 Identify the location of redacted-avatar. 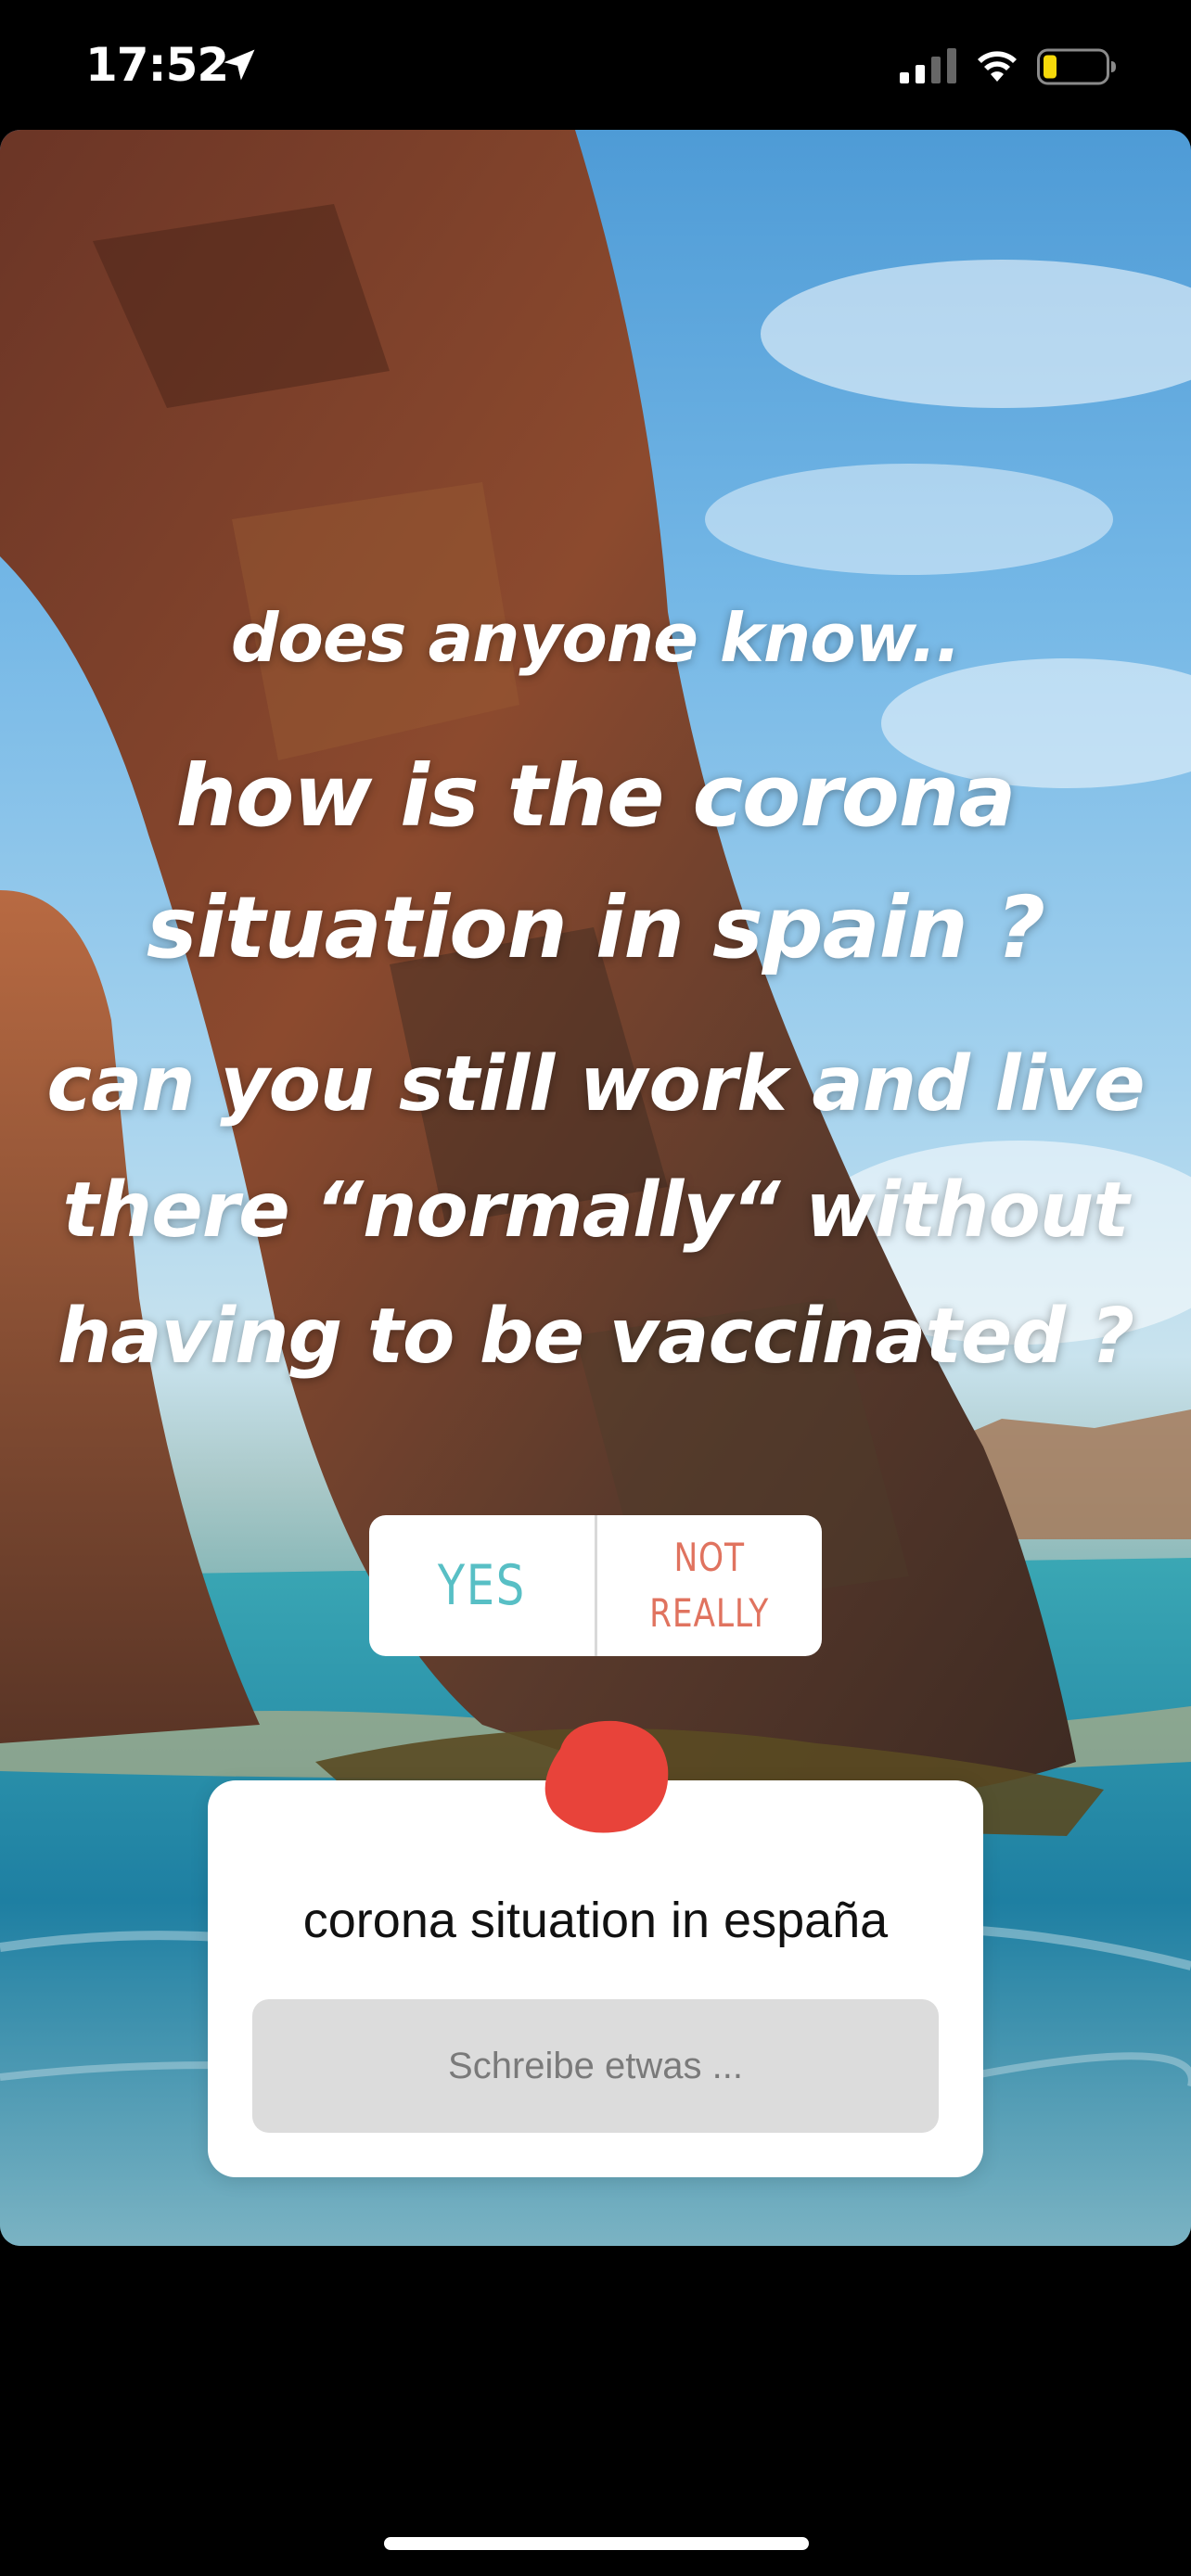
(606, 1776).